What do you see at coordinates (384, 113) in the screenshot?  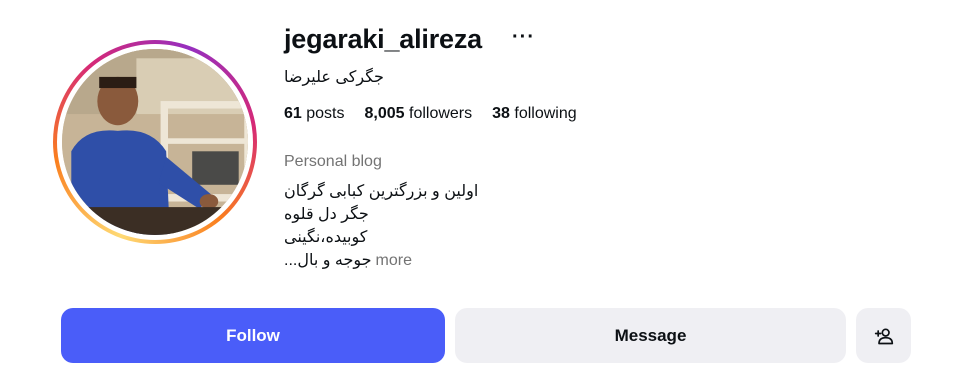 I see `followers-count: 8,005` at bounding box center [384, 113].